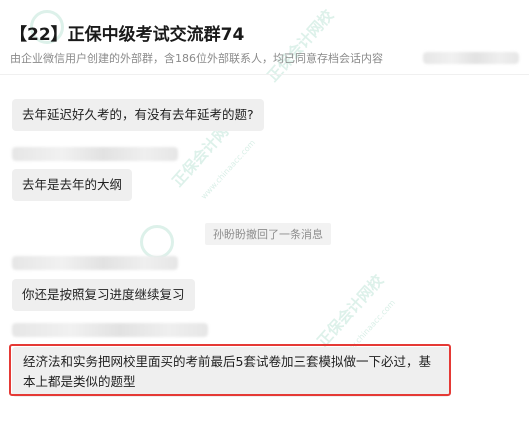 Image resolution: width=529 pixels, height=430 pixels. I want to click on header-divider, so click(264, 74).